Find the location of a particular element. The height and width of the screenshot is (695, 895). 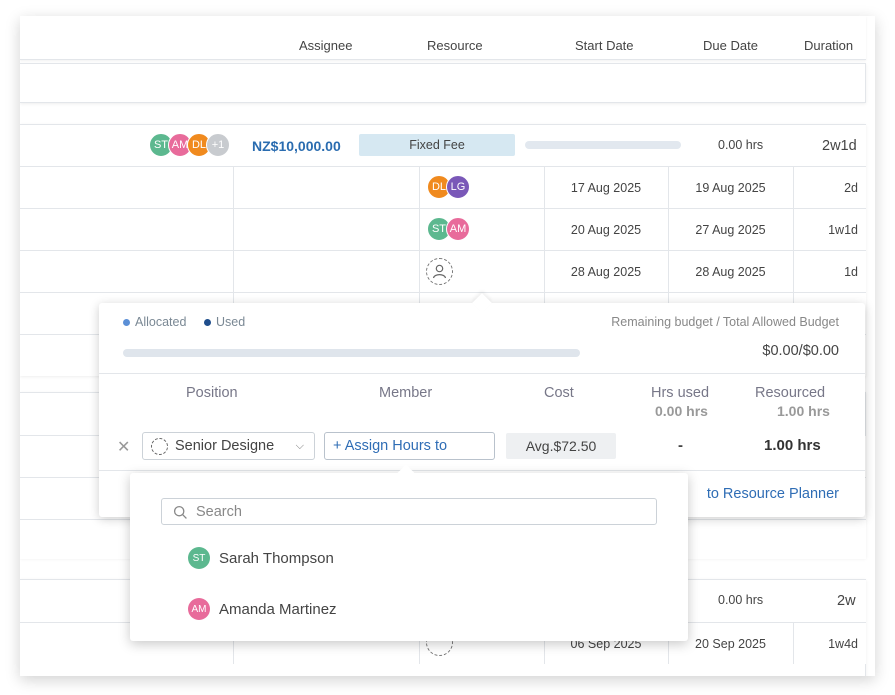

empty-group-row is located at coordinates (443, 83).